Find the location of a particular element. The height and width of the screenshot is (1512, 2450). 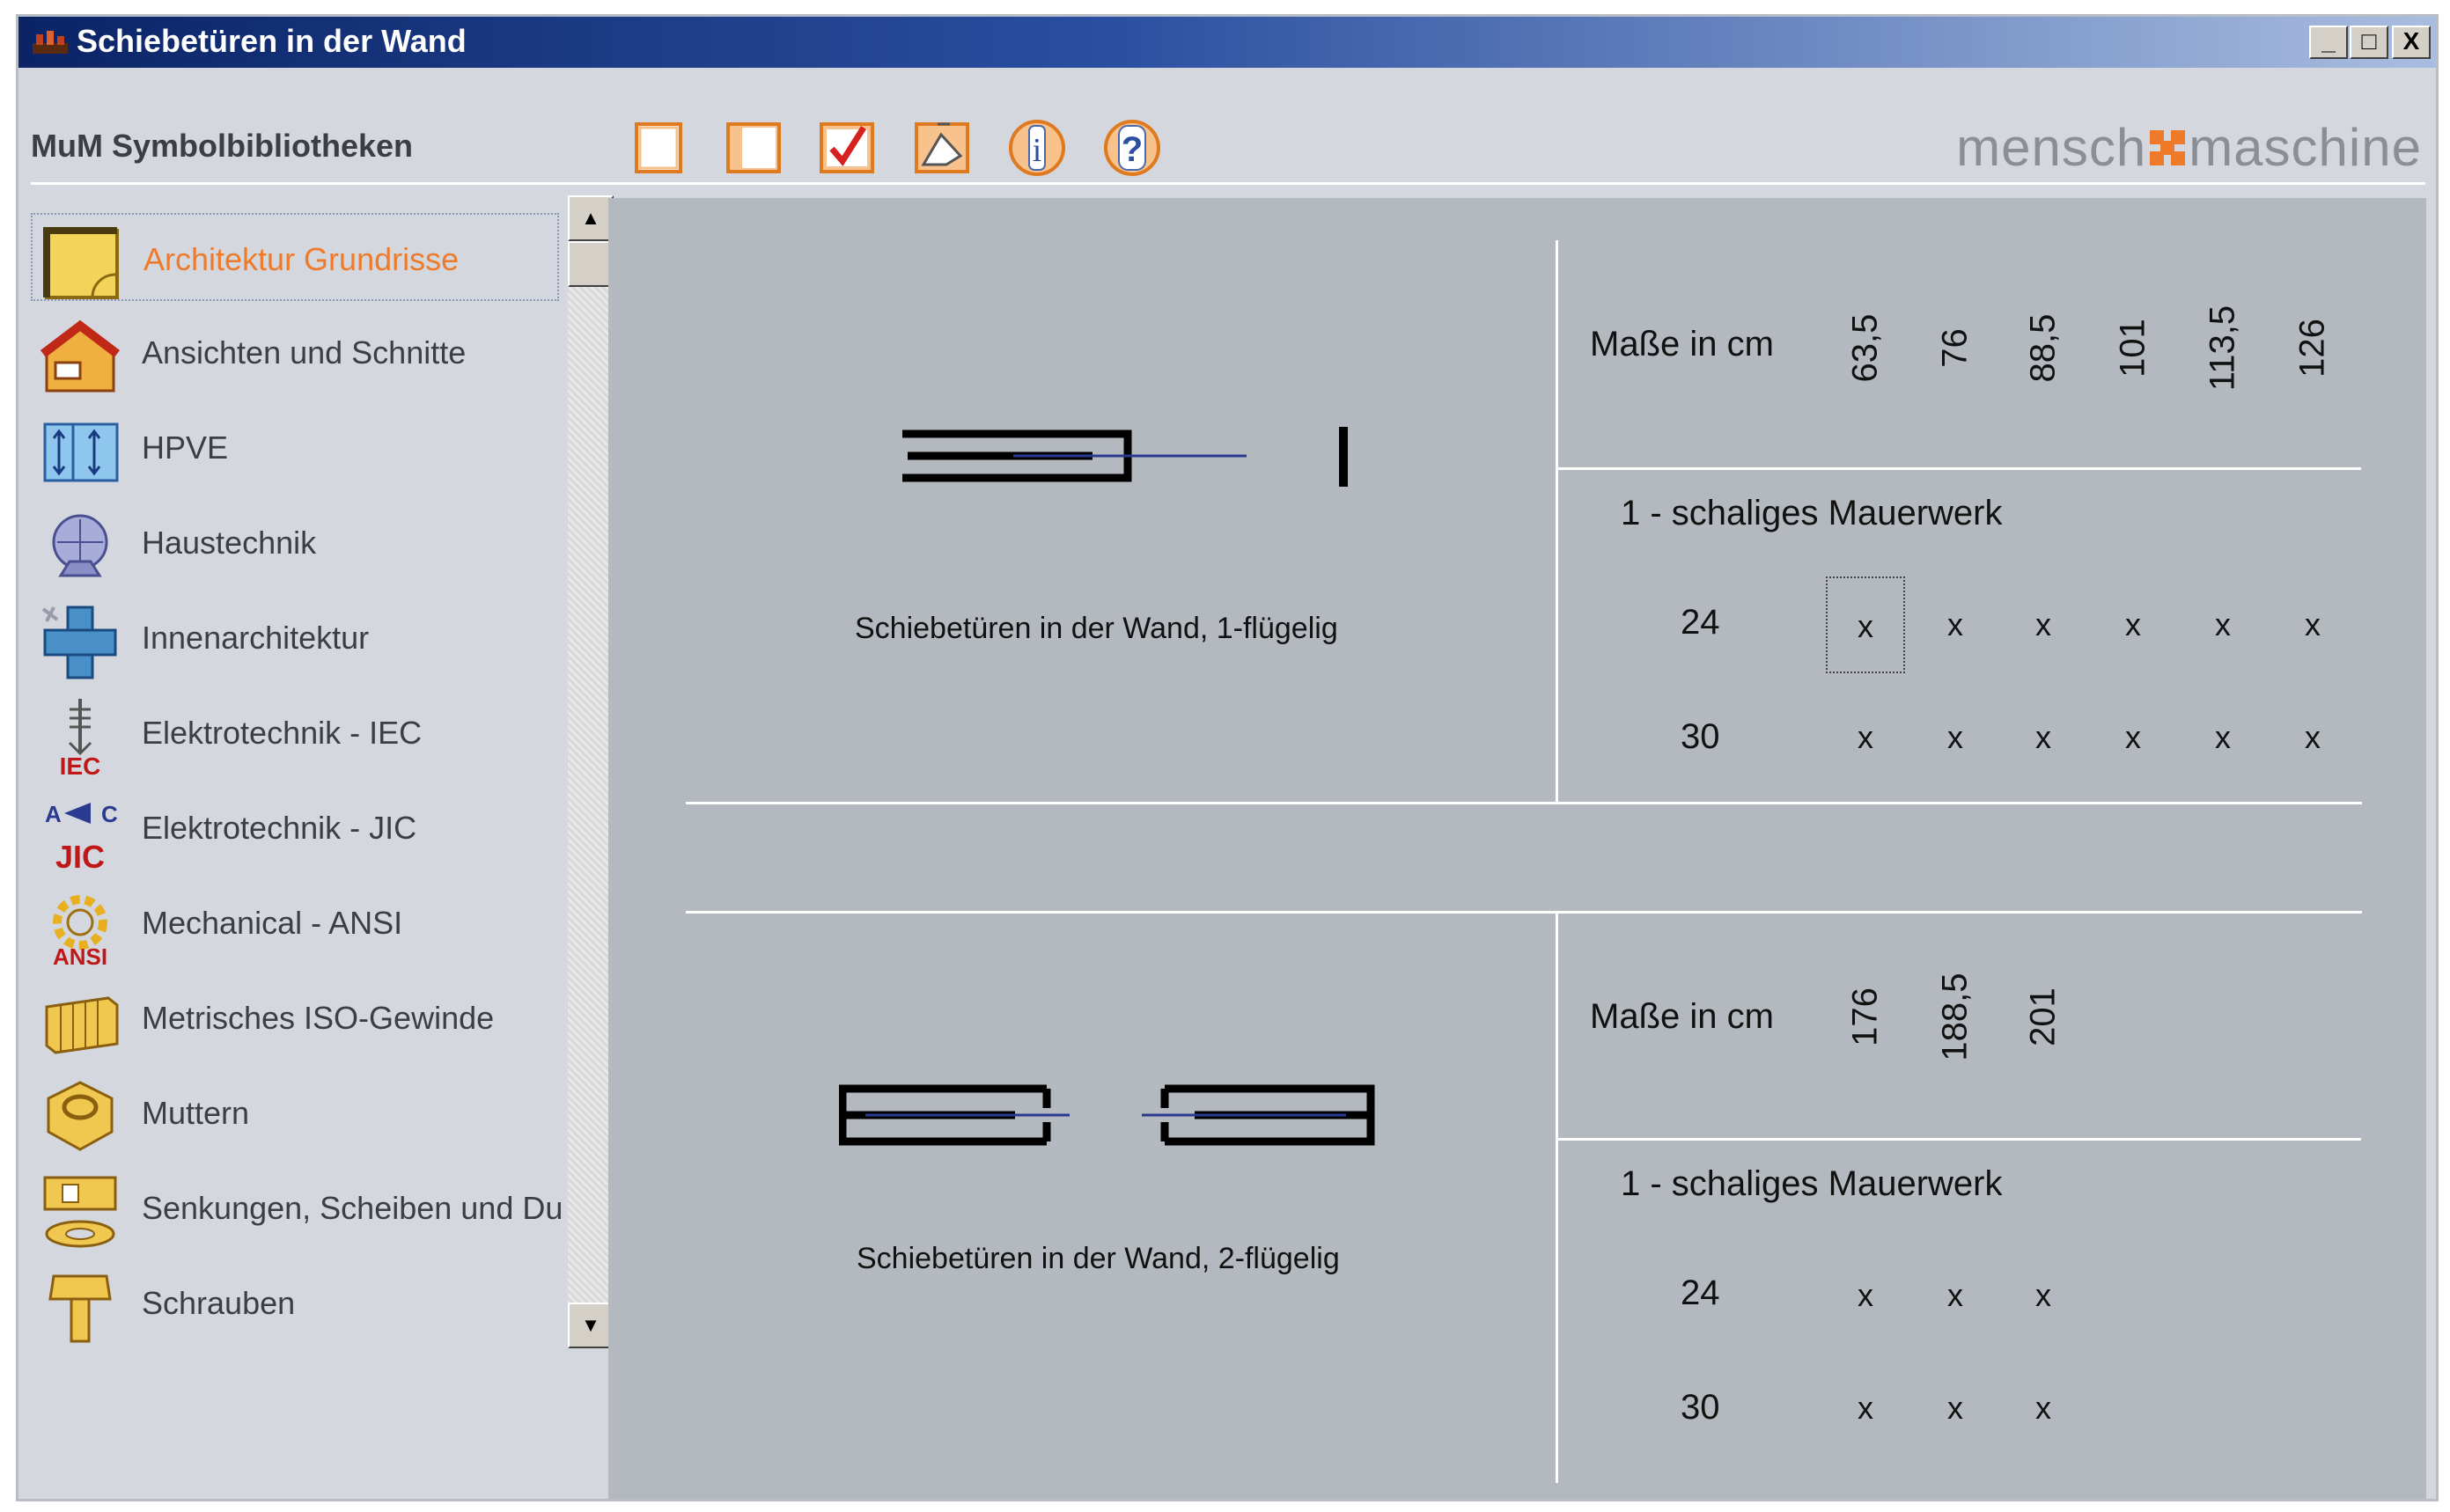

scroll-up-button: ▲ is located at coordinates (591, 218).